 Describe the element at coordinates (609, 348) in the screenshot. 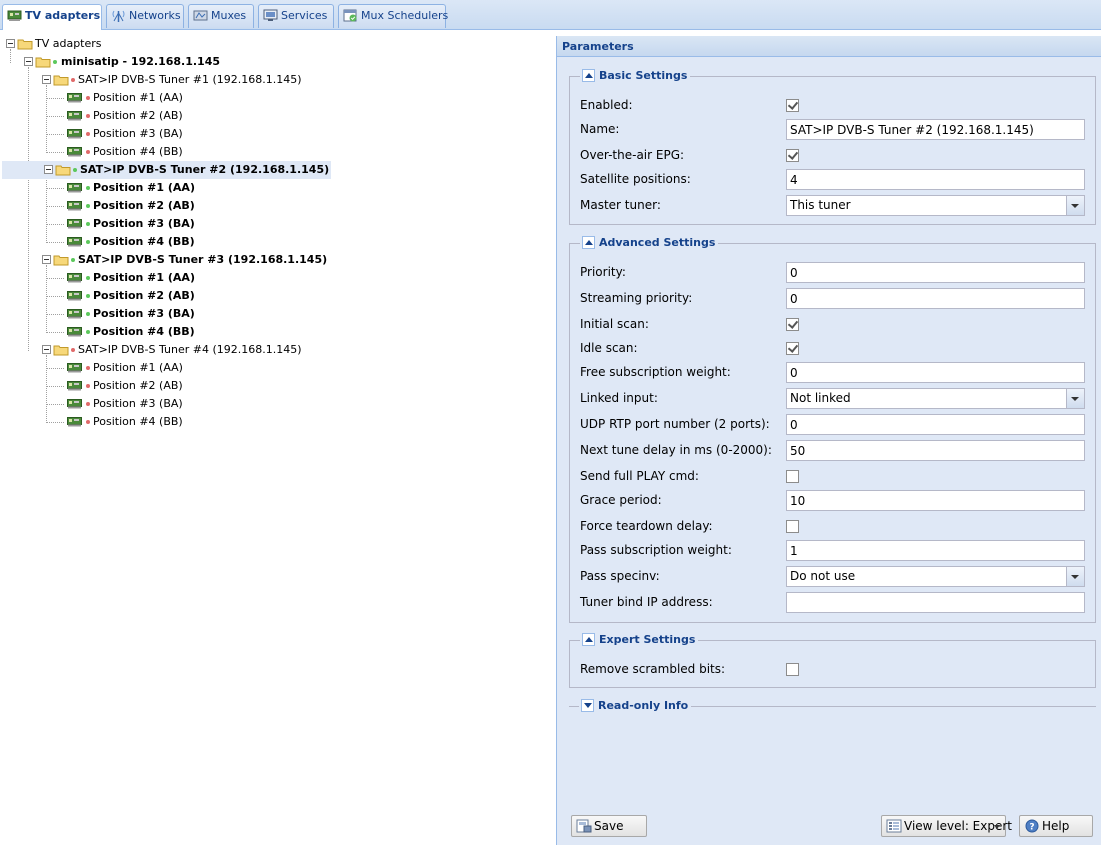

I see `idle-scan-label: Idle scan:` at that location.